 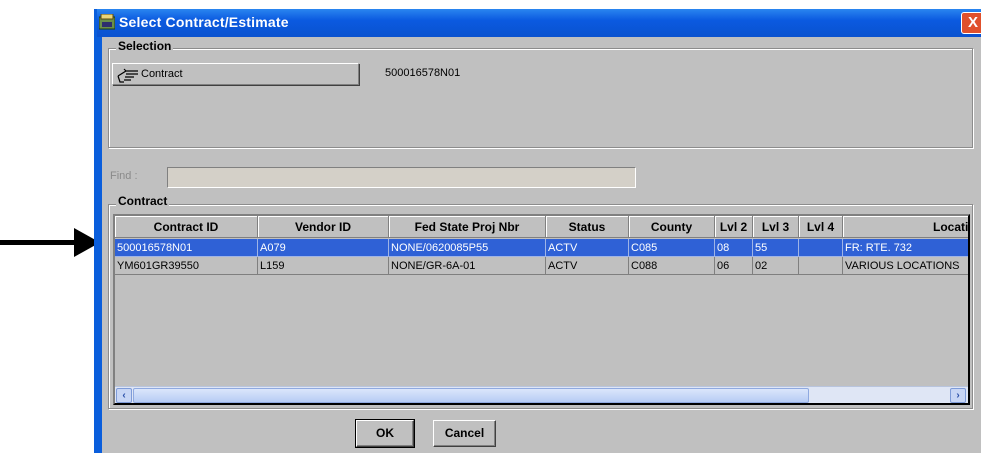 What do you see at coordinates (423, 73) in the screenshot?
I see `selected-contract-value: 500016578N01` at bounding box center [423, 73].